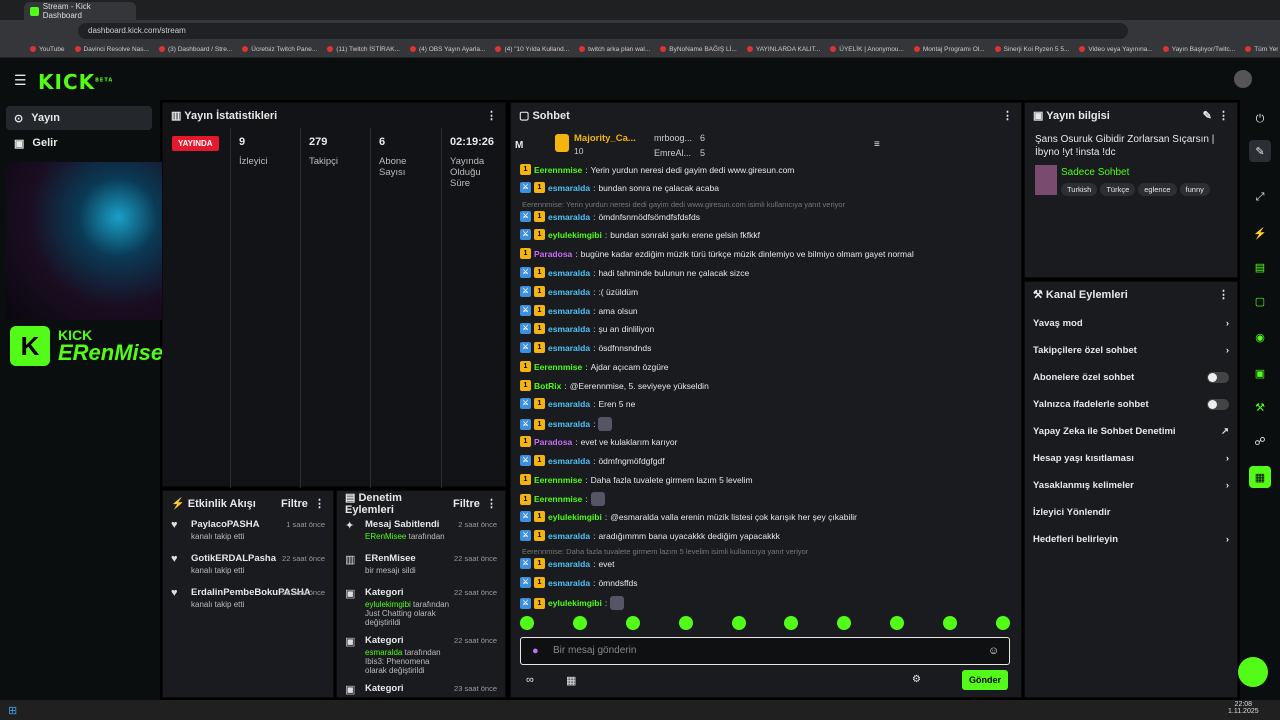 The height and width of the screenshot is (720, 1280). Describe the element at coordinates (993, 651) in the screenshot. I see `emoji-icon: ☺` at that location.